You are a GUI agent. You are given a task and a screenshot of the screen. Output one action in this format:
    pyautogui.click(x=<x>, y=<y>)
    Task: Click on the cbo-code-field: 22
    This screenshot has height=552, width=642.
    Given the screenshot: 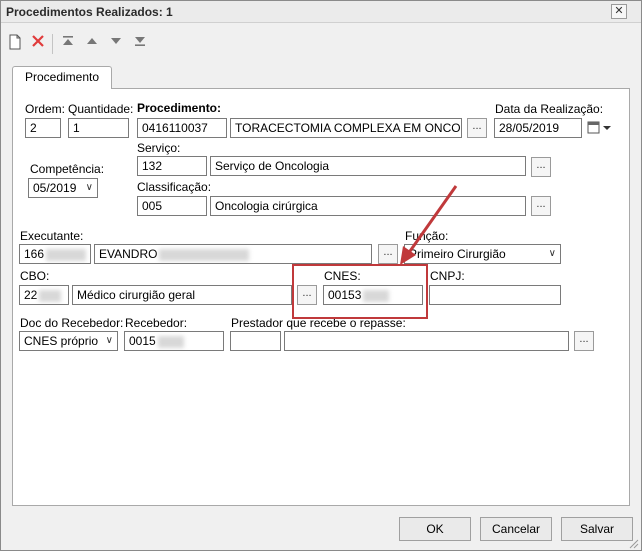 What is the action you would take?
    pyautogui.click(x=44, y=295)
    